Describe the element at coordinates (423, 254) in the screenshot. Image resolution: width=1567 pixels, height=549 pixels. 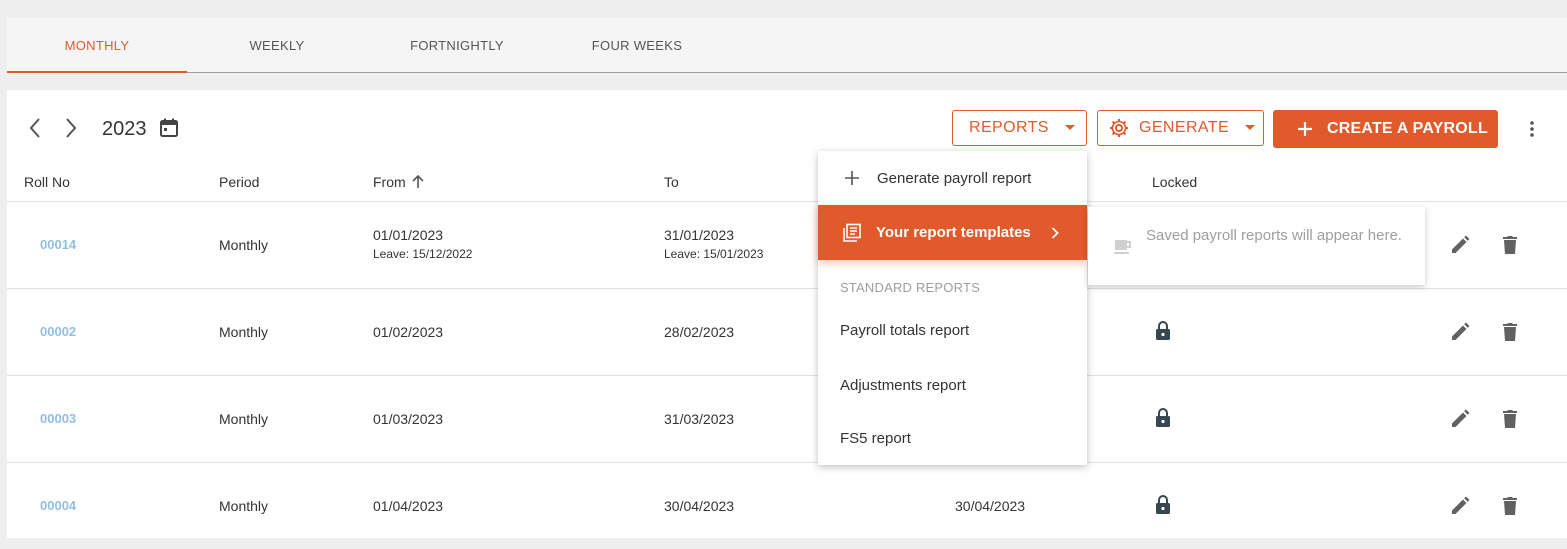
I see `from-leave-date: Leave: 15/12/2022` at that location.